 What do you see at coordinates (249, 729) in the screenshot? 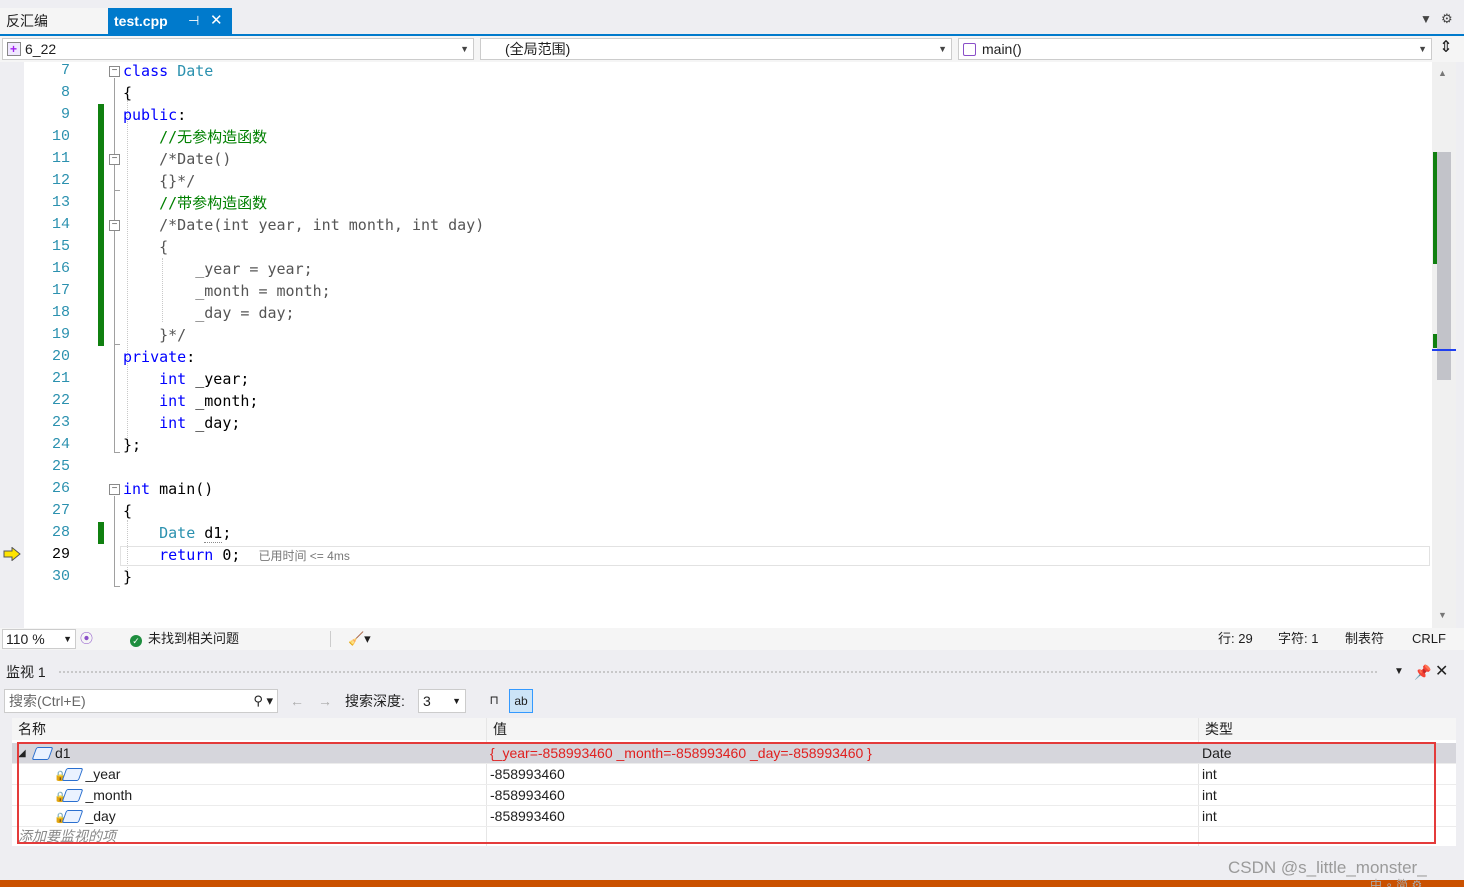
I see `column-name-header: 名称` at bounding box center [249, 729].